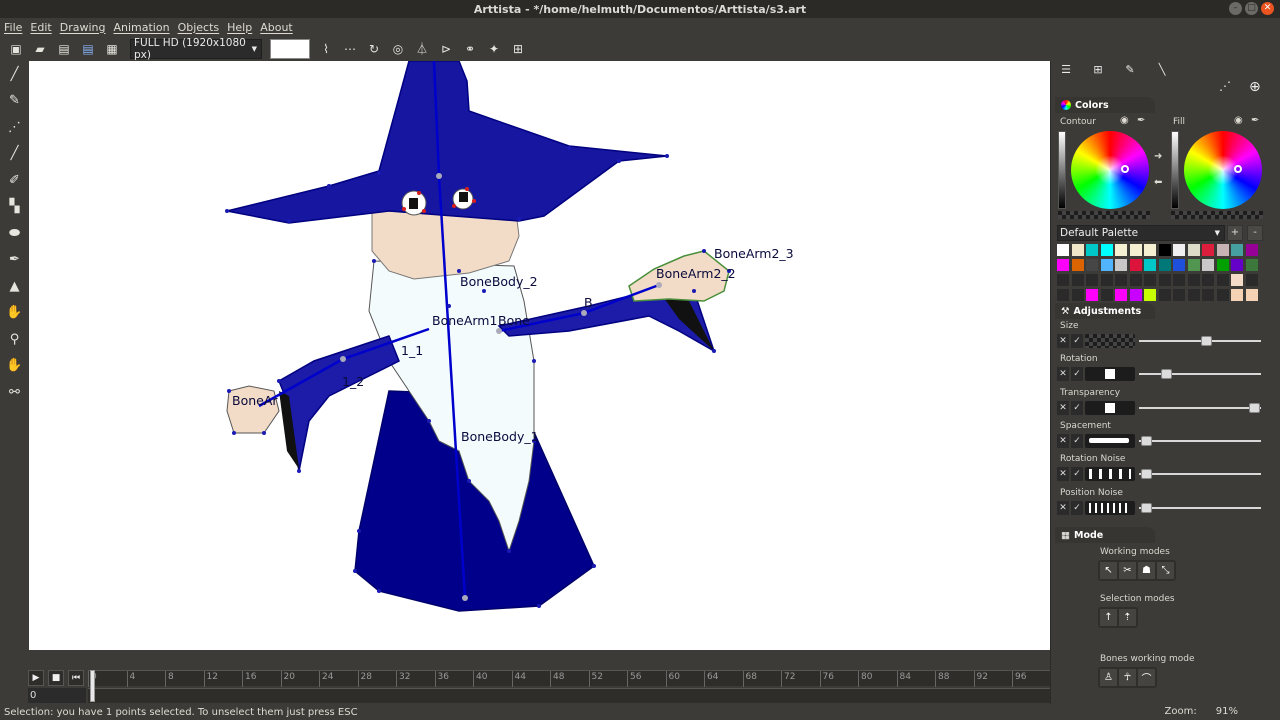  Describe the element at coordinates (14, 366) in the screenshot. I see `hand-tool-icon: ✋` at that location.